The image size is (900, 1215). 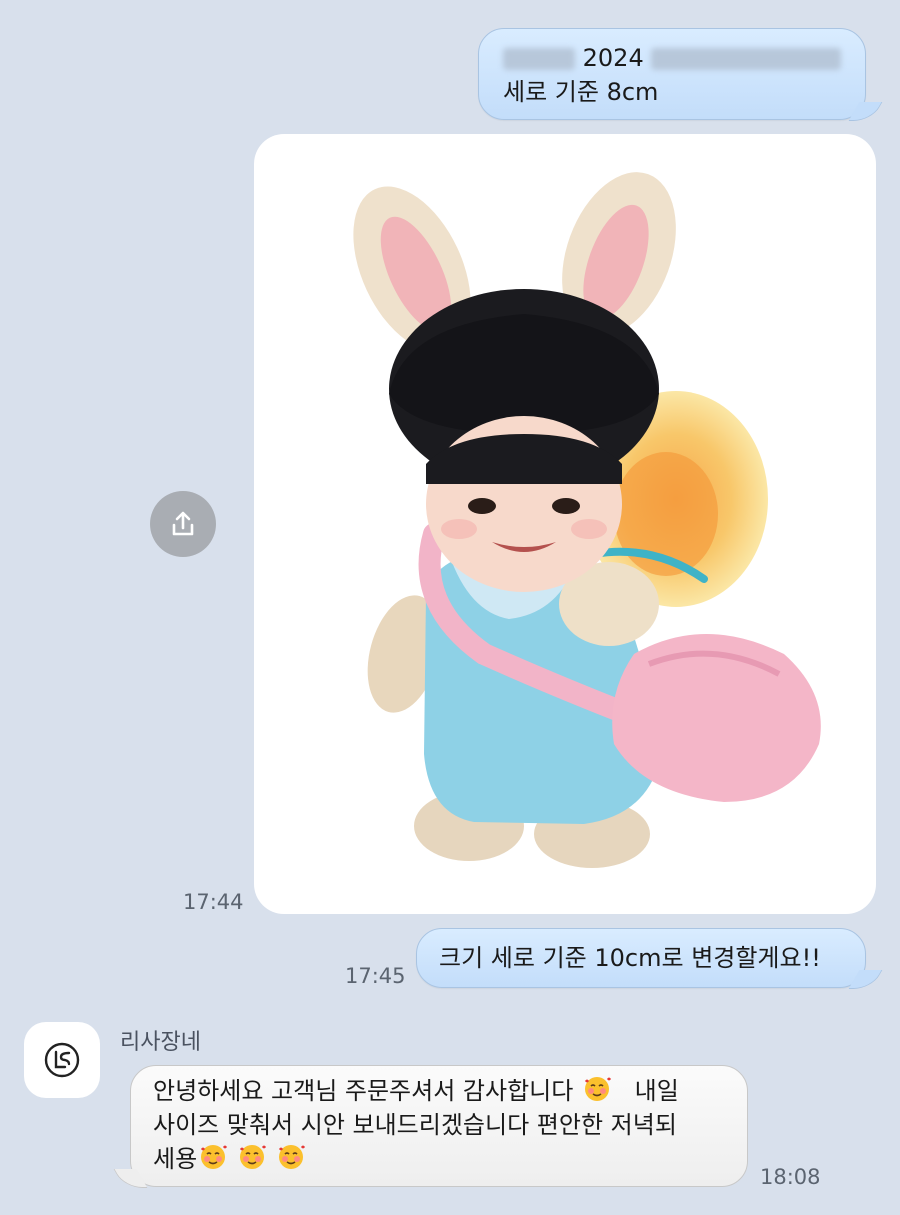 What do you see at coordinates (630, 958) in the screenshot?
I see `message-2-text: 크기 세로 기준 10cm로 변경할게요!!` at bounding box center [630, 958].